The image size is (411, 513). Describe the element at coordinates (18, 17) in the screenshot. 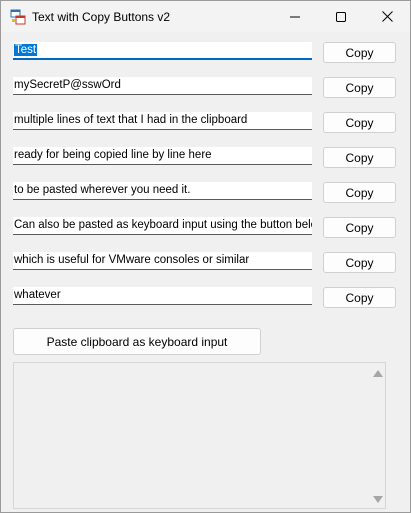

I see `app-window-icon` at that location.